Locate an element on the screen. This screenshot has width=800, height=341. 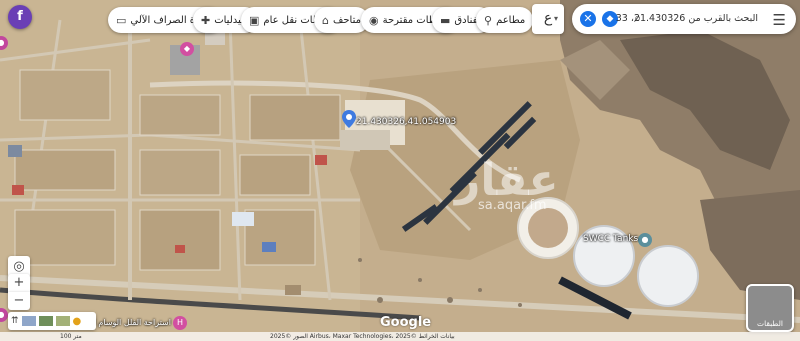
camera-icon: ◉ is located at coordinates (374, 20).